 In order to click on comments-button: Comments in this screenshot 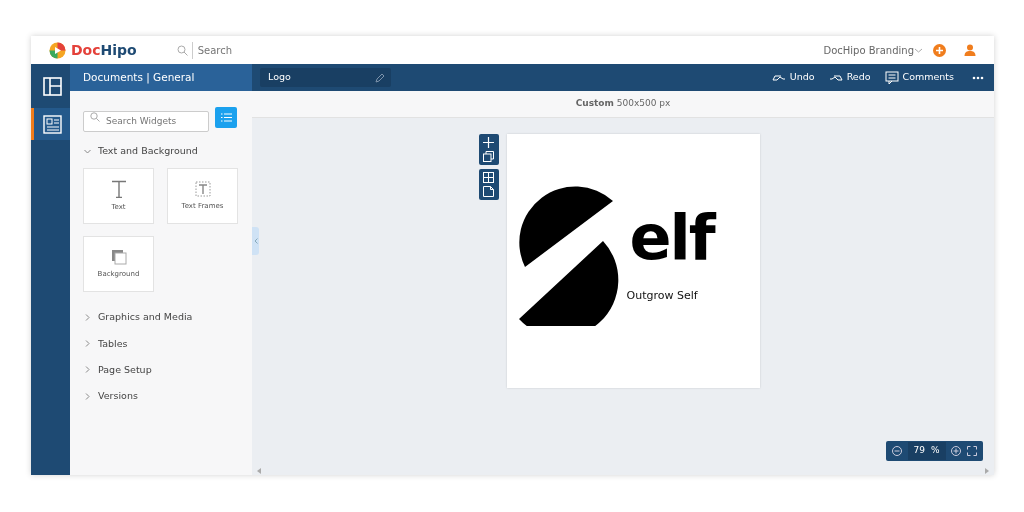, I will do `click(919, 77)`.